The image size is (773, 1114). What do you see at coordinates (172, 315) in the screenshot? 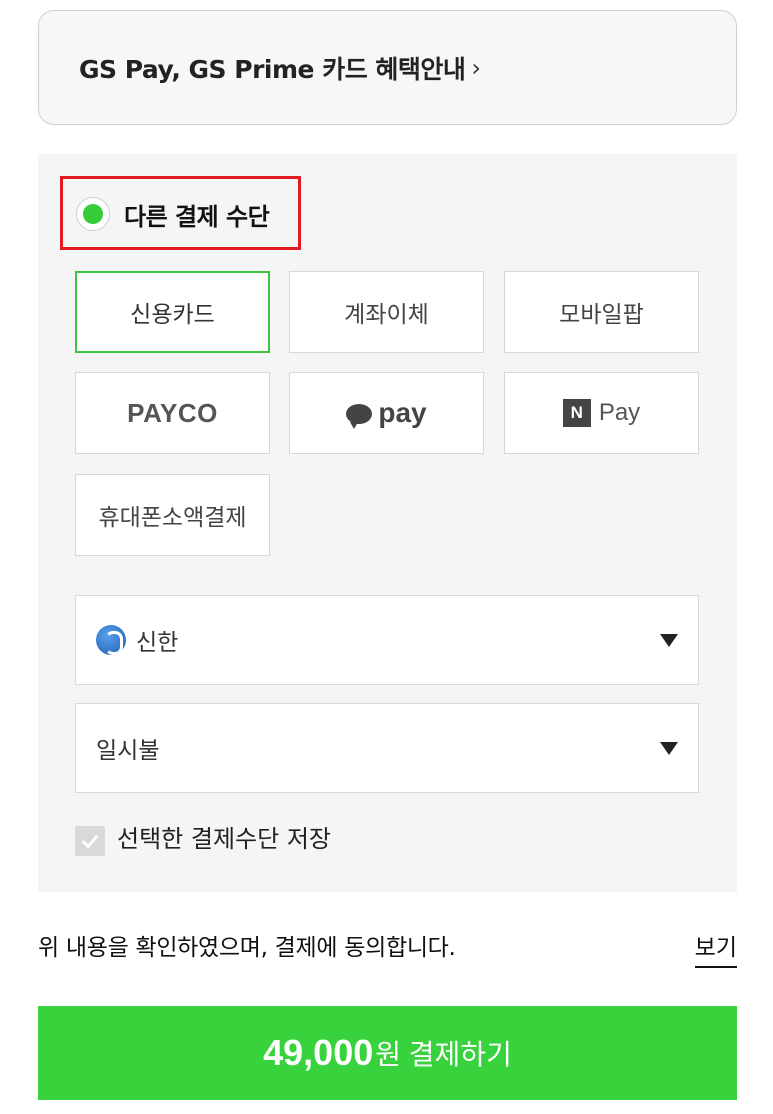
I see `method-label: 신용카드` at bounding box center [172, 315].